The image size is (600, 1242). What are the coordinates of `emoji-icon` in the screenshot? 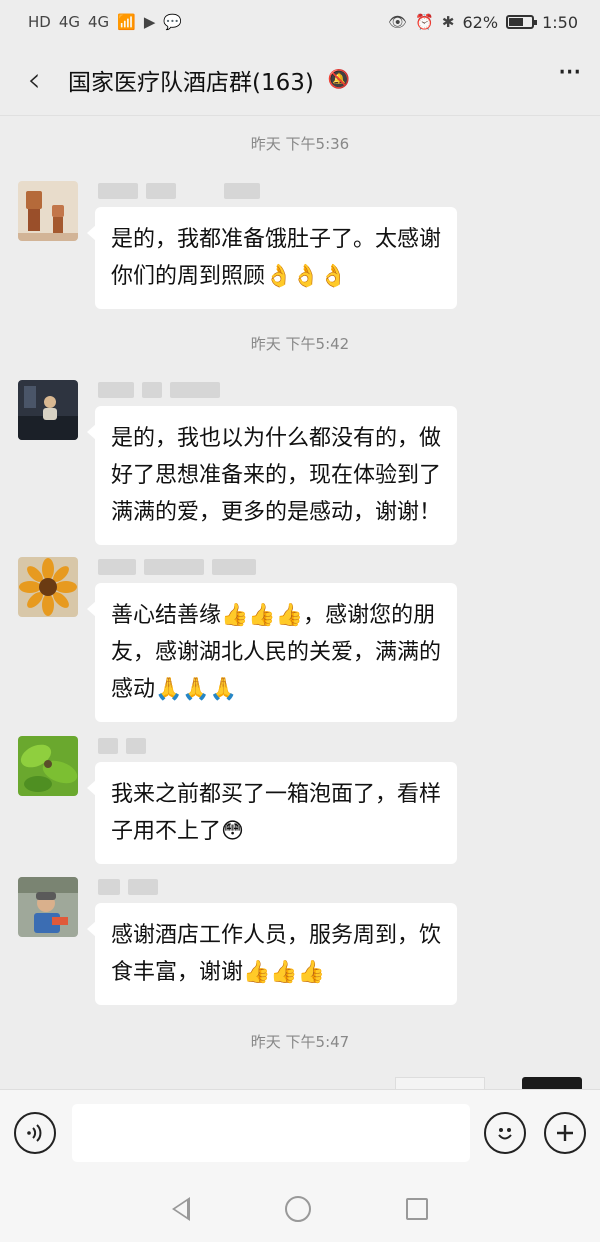 It's located at (505, 1133).